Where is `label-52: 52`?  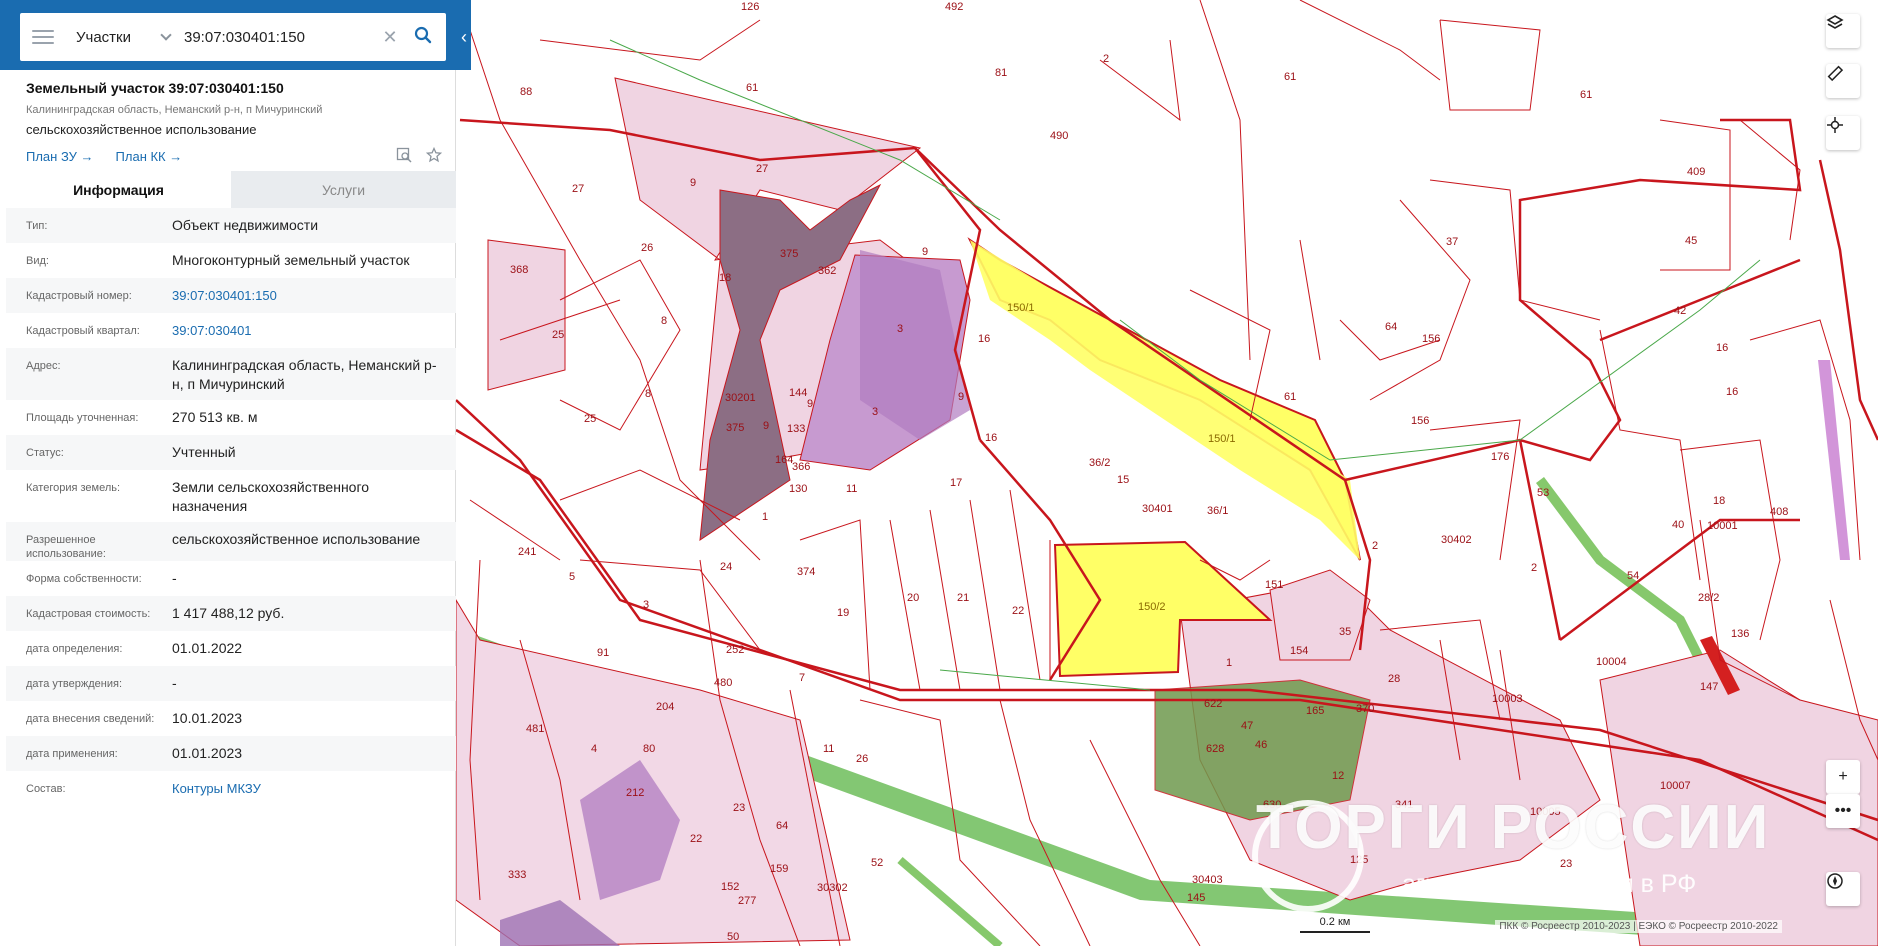
label-52: 52 is located at coordinates (877, 863).